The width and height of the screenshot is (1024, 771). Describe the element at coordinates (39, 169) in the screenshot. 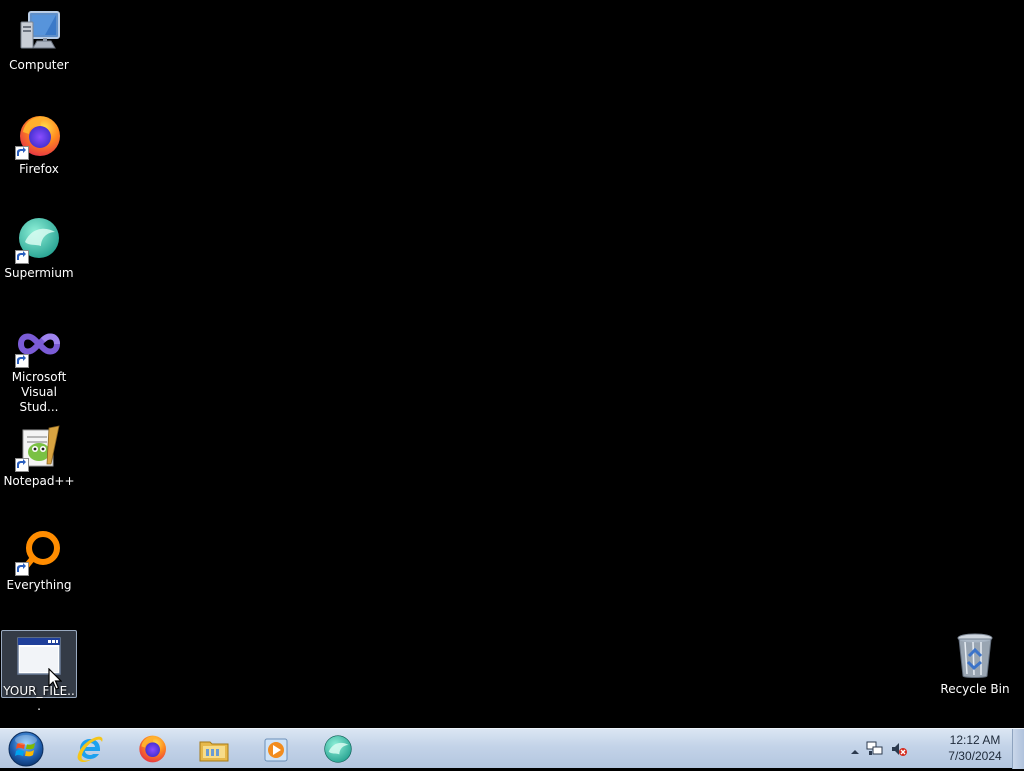

I see `desktop-icon-label: Firefox` at that location.